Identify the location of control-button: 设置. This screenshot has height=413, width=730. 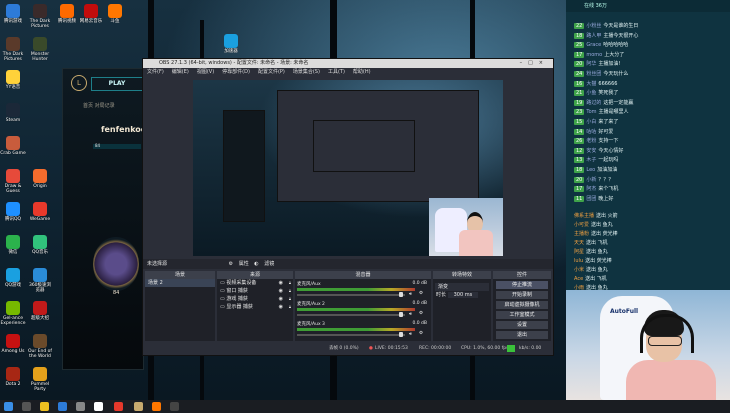
(522, 325).